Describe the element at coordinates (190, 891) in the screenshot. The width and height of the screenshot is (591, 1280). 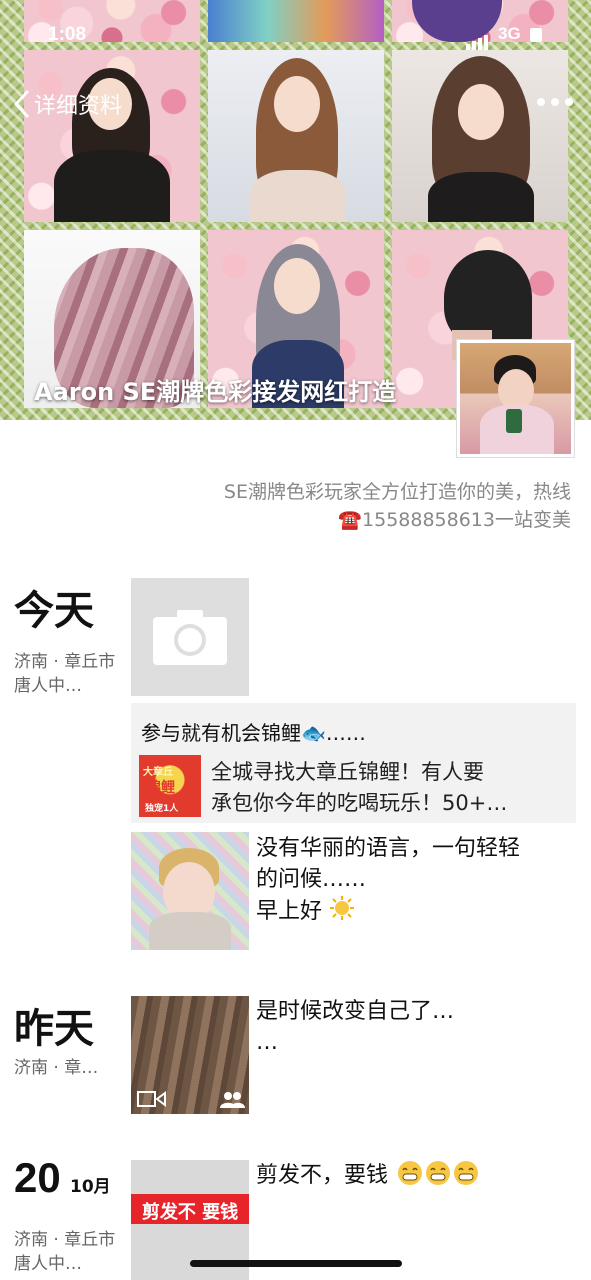
I see `post-thumbnail` at that location.